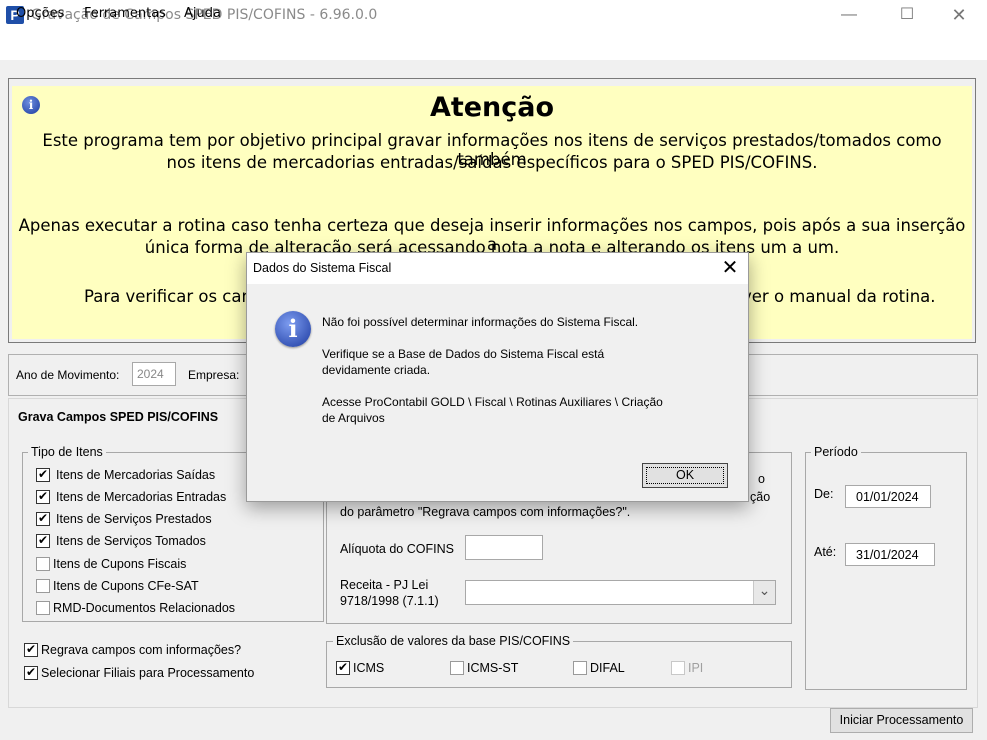 The image size is (987, 740). What do you see at coordinates (134, 519) in the screenshot?
I see `checkbox-label: Itens de Serviços Prestados` at bounding box center [134, 519].